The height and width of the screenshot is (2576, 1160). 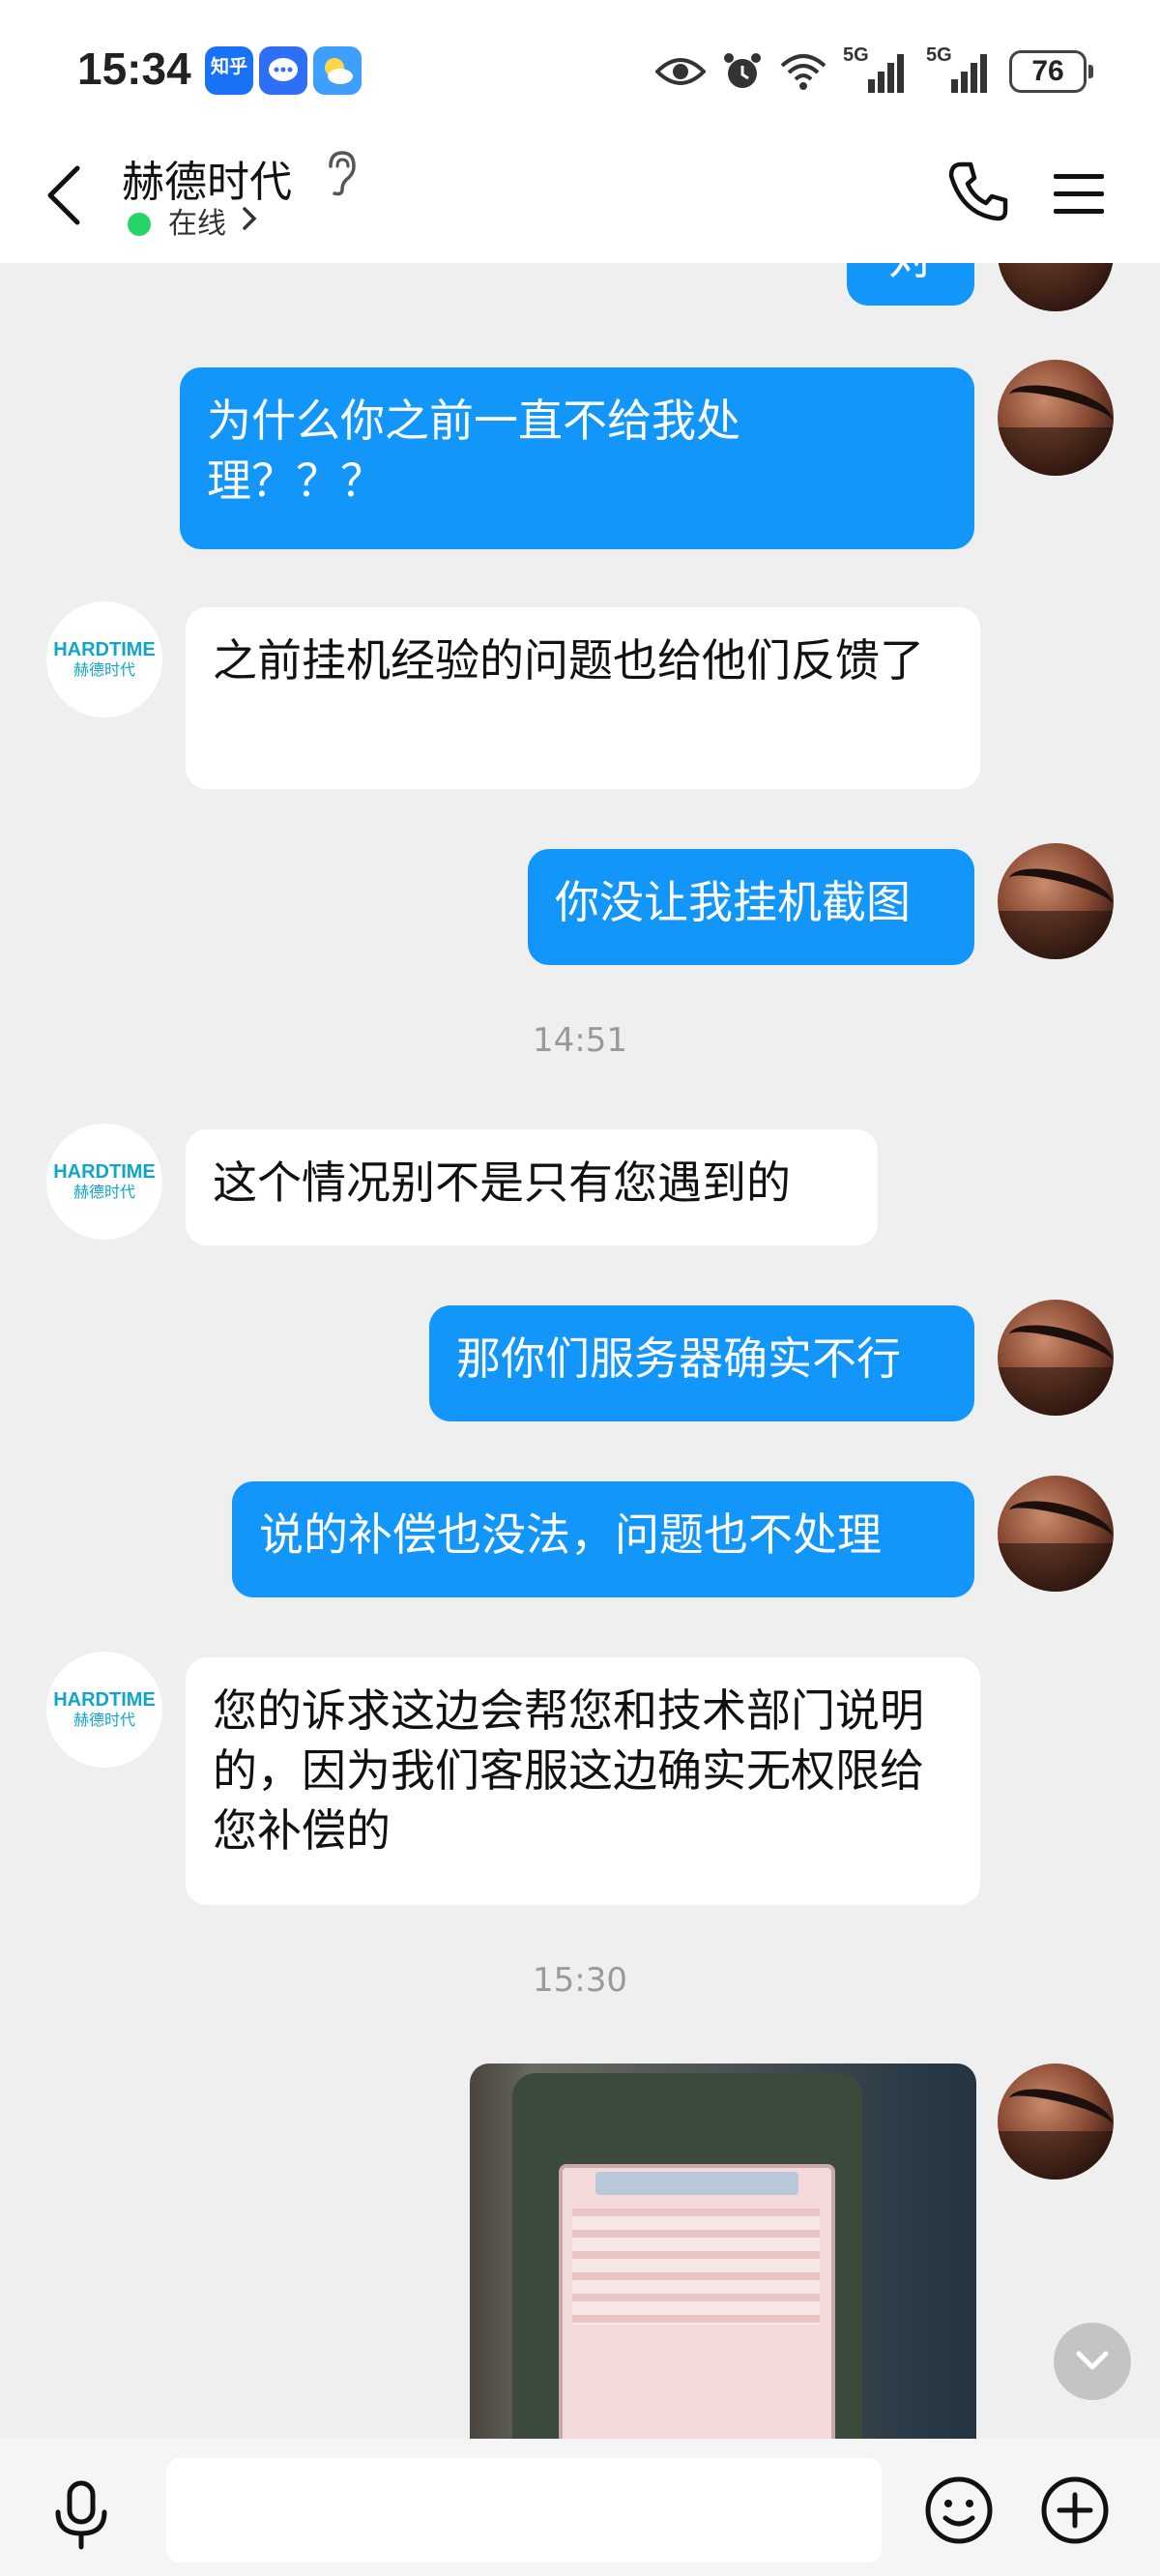 I want to click on message-bubble-outgoing: 对, so click(x=911, y=284).